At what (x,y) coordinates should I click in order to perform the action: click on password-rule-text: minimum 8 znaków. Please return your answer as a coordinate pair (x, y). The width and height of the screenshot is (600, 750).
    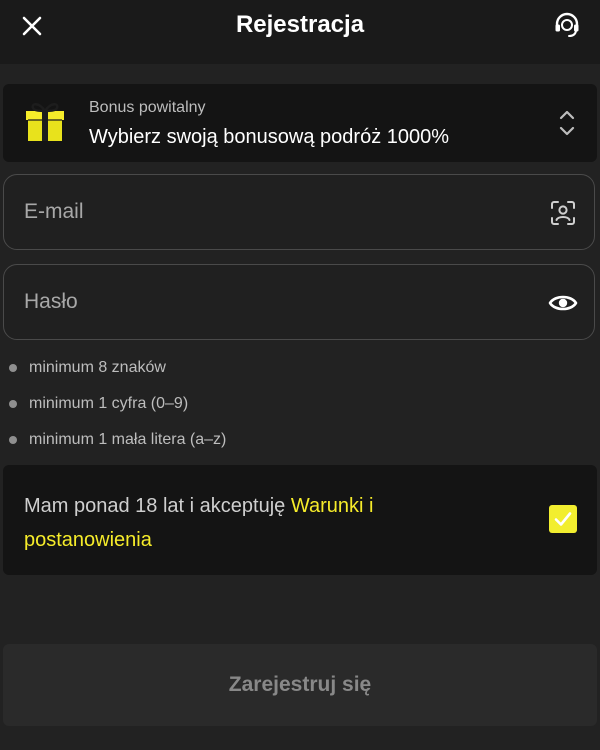
    Looking at the image, I should click on (97, 367).